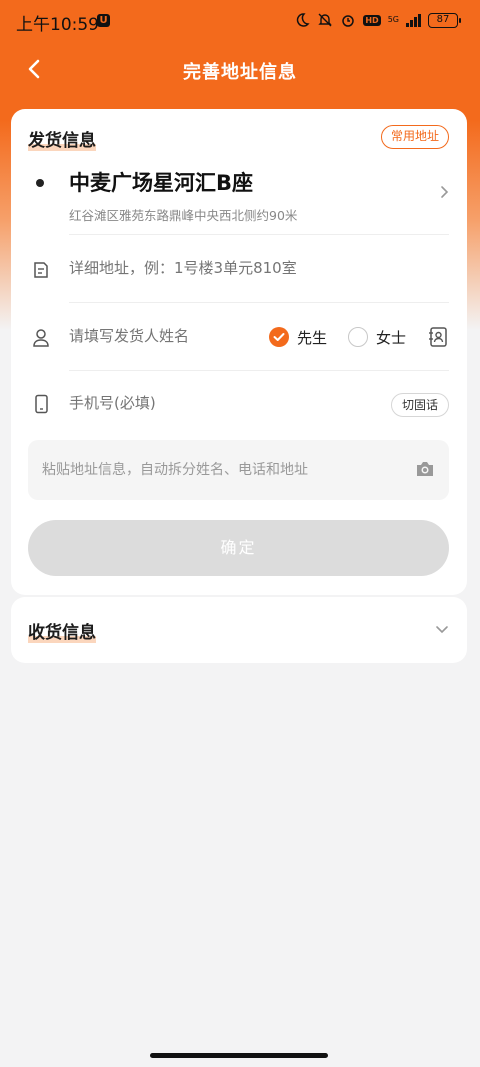  I want to click on camera-icon, so click(425, 469).